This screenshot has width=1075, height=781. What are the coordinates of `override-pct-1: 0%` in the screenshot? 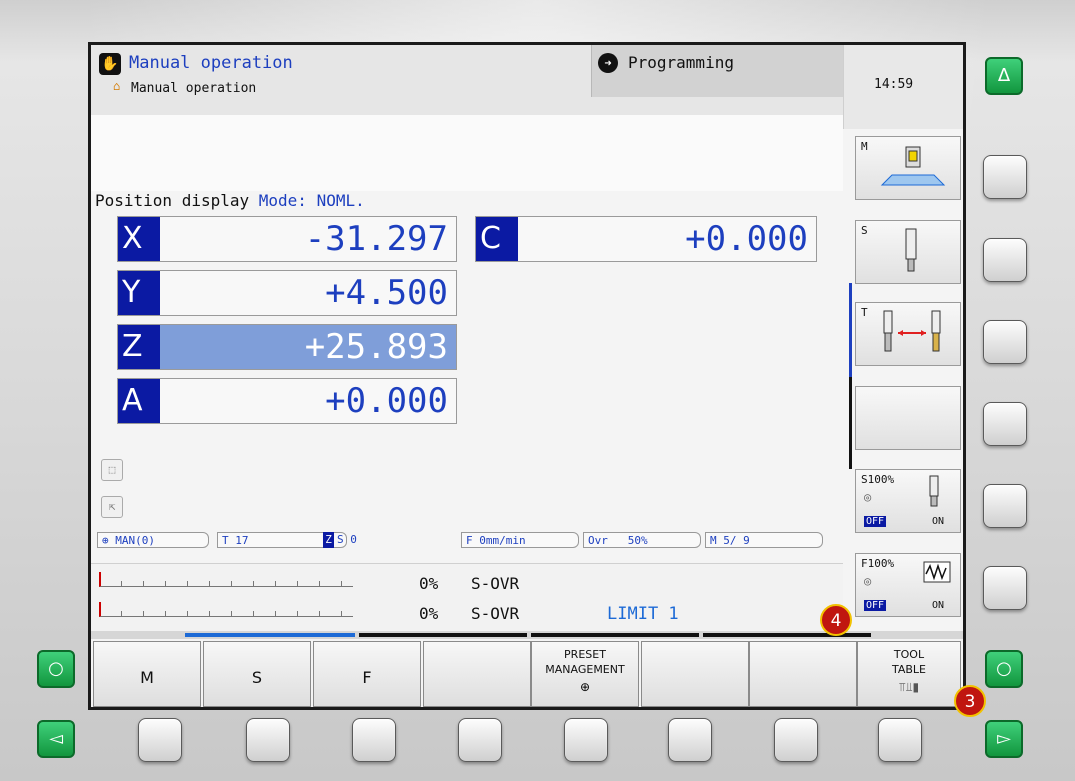 It's located at (429, 583).